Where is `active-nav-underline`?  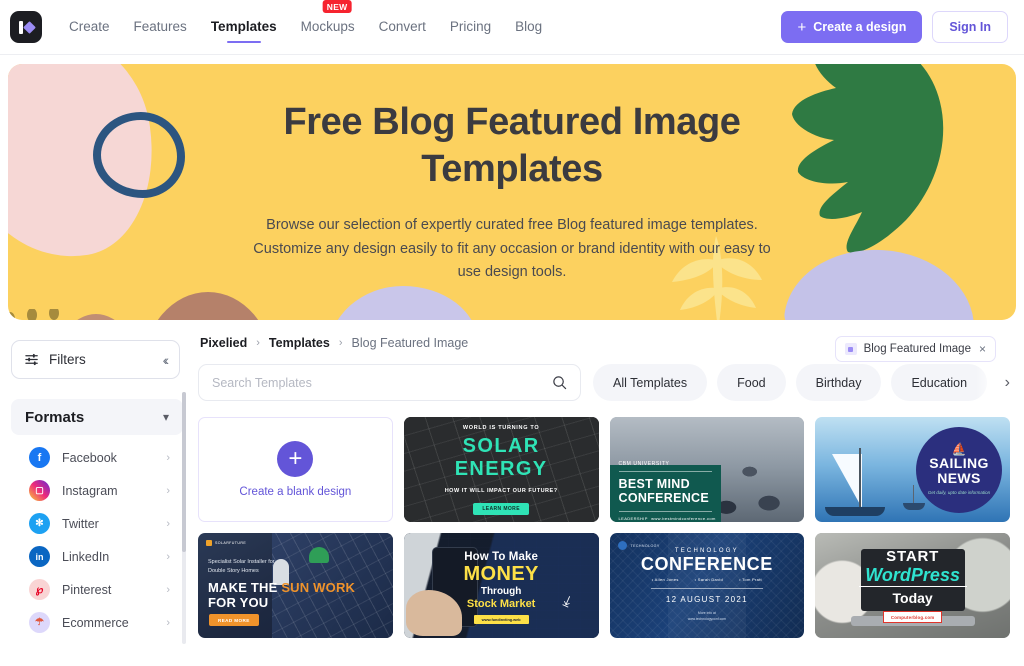 active-nav-underline is located at coordinates (243, 41).